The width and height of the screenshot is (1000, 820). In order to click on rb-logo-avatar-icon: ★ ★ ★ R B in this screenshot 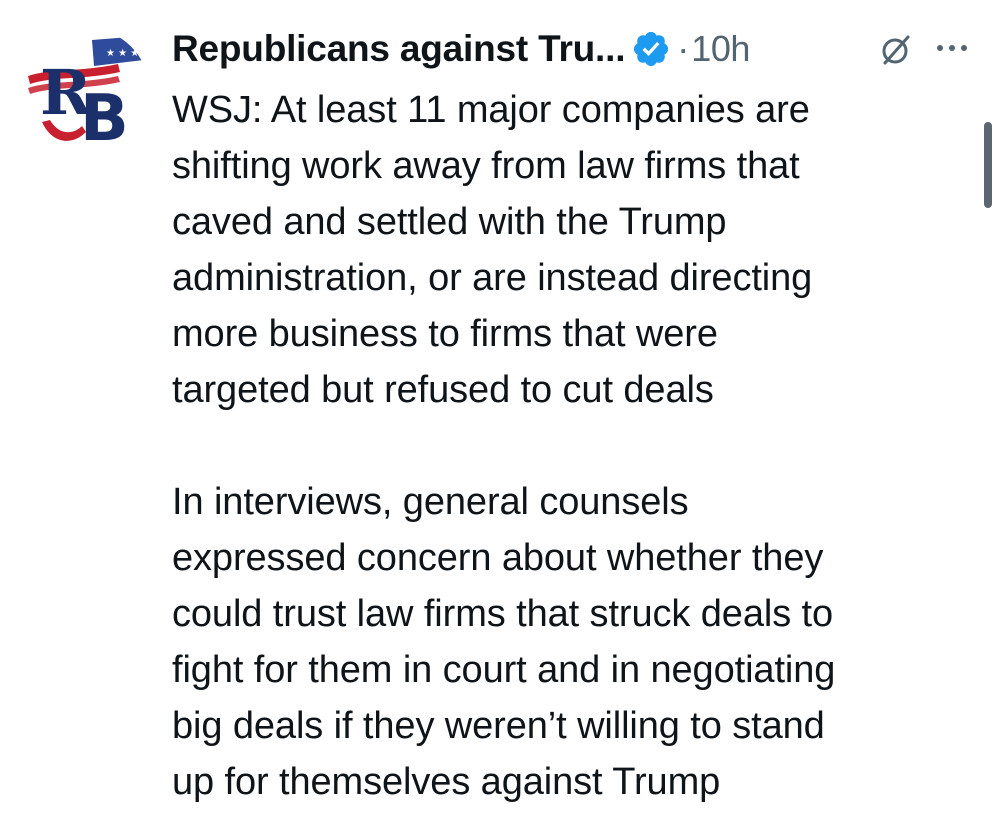, I will do `click(86, 92)`.